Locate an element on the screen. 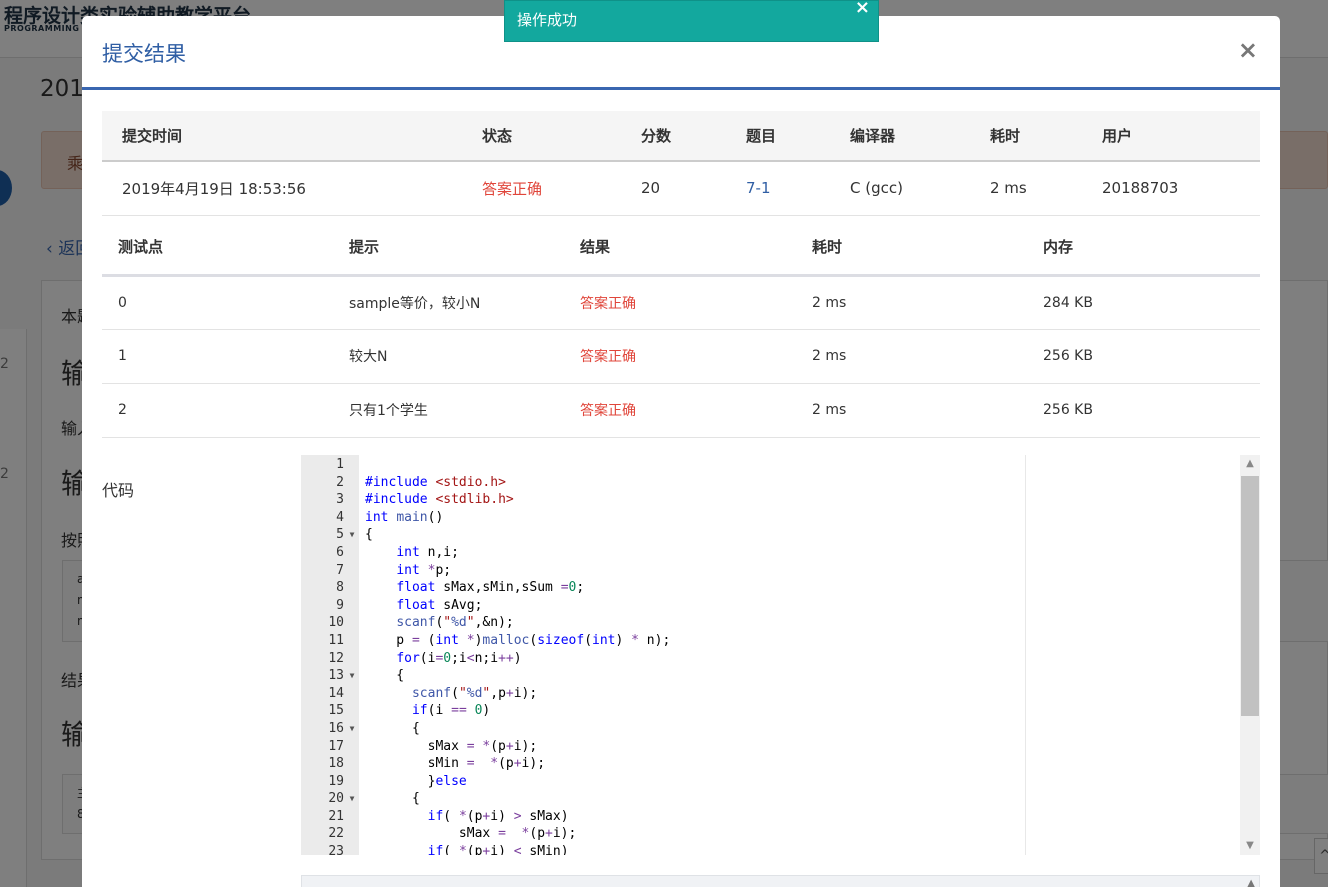 This screenshot has height=887, width=1328. line-number: 3 is located at coordinates (340, 500).